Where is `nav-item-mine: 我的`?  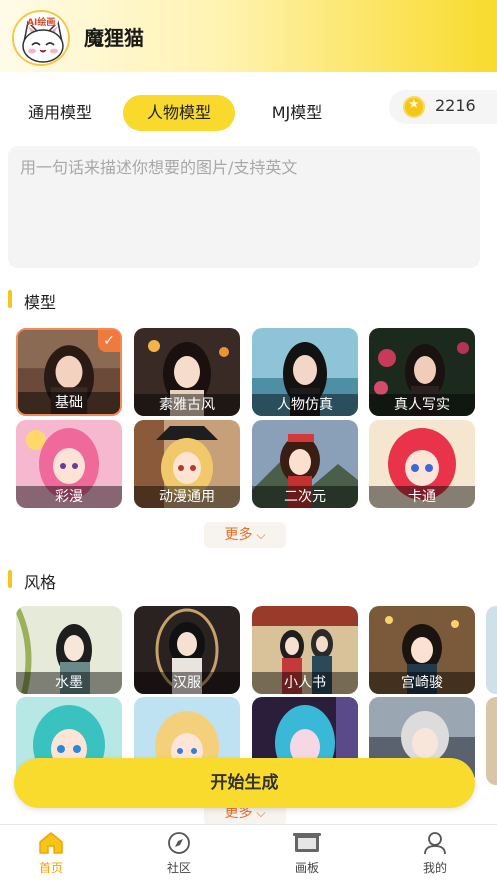 nav-item-mine: 我的 is located at coordinates (435, 853).